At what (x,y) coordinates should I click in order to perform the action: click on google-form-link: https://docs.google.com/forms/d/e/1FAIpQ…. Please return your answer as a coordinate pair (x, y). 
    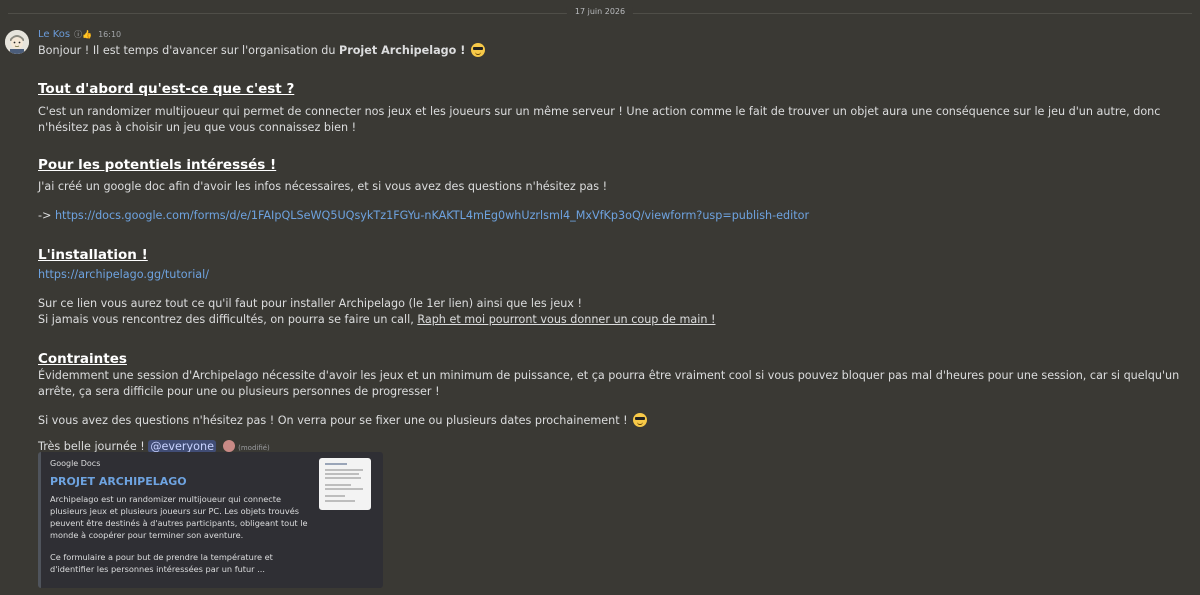
    Looking at the image, I should click on (432, 215).